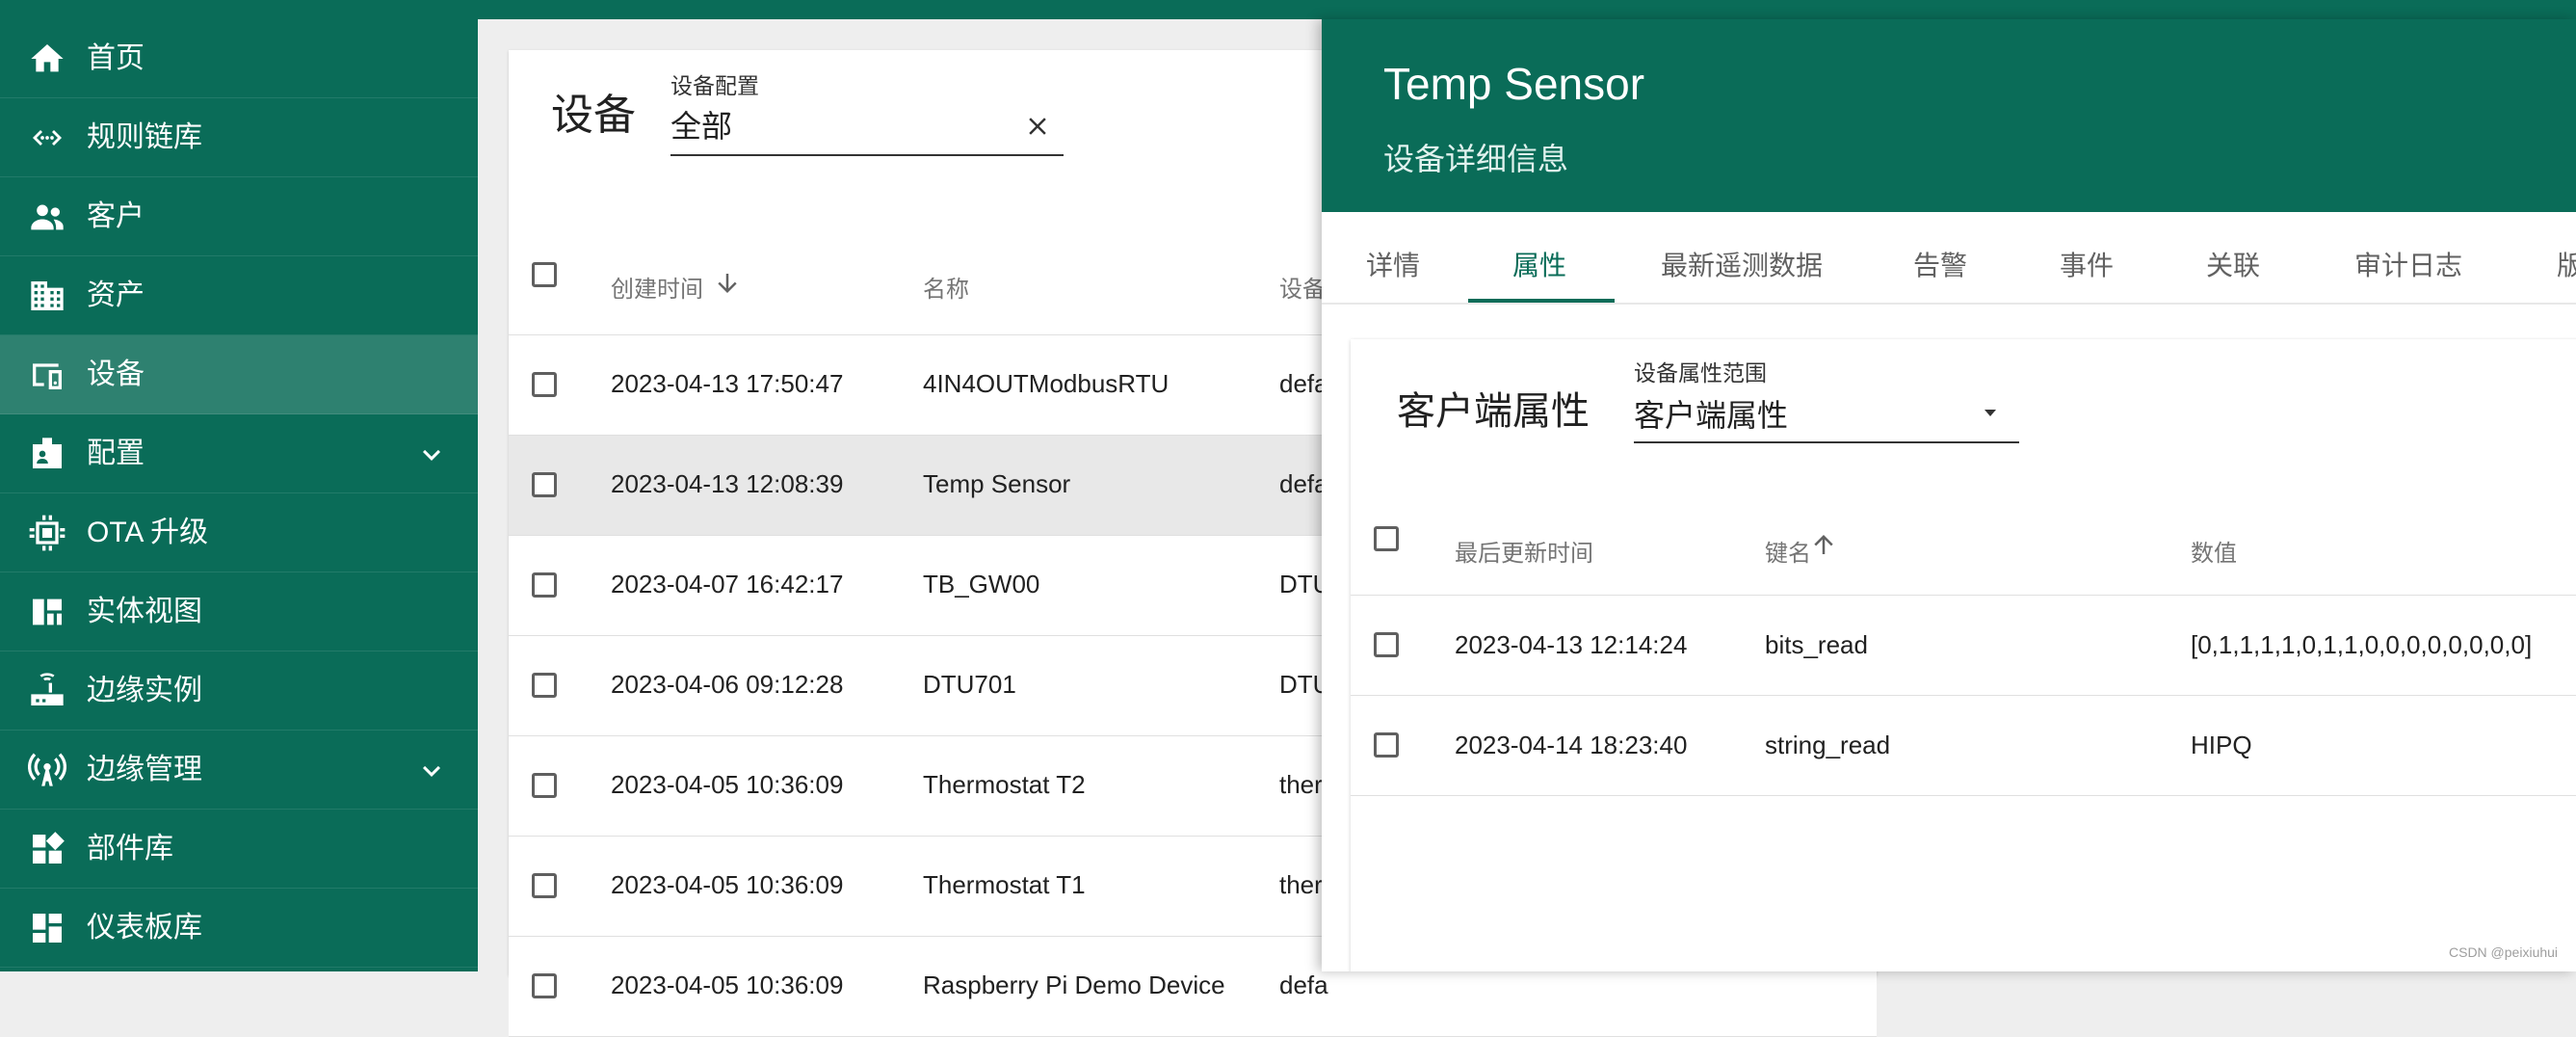 Image resolution: width=2576 pixels, height=1037 pixels. What do you see at coordinates (144, 611) in the screenshot?
I see `sidebar-item-label: 实体视图` at bounding box center [144, 611].